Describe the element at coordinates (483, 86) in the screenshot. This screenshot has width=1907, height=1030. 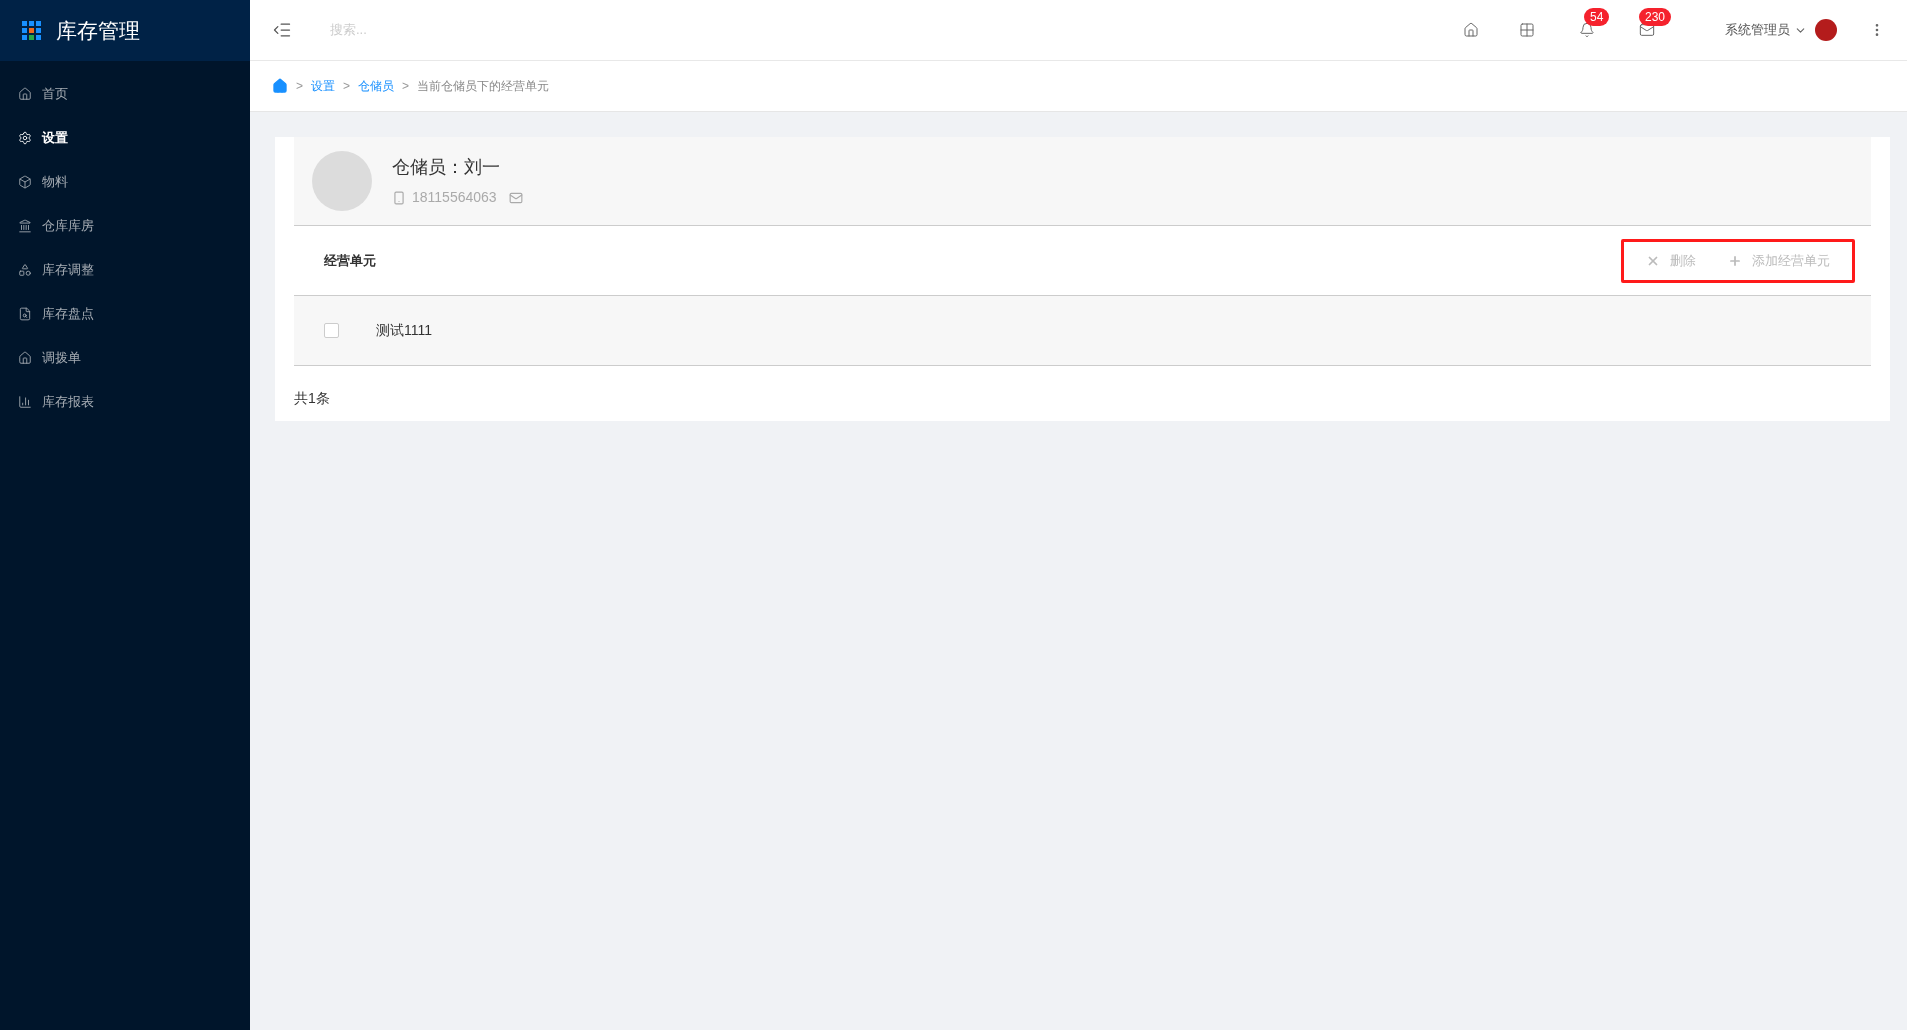
I see `breadcrumb-current: 当前仓储员下的经营单元` at that location.